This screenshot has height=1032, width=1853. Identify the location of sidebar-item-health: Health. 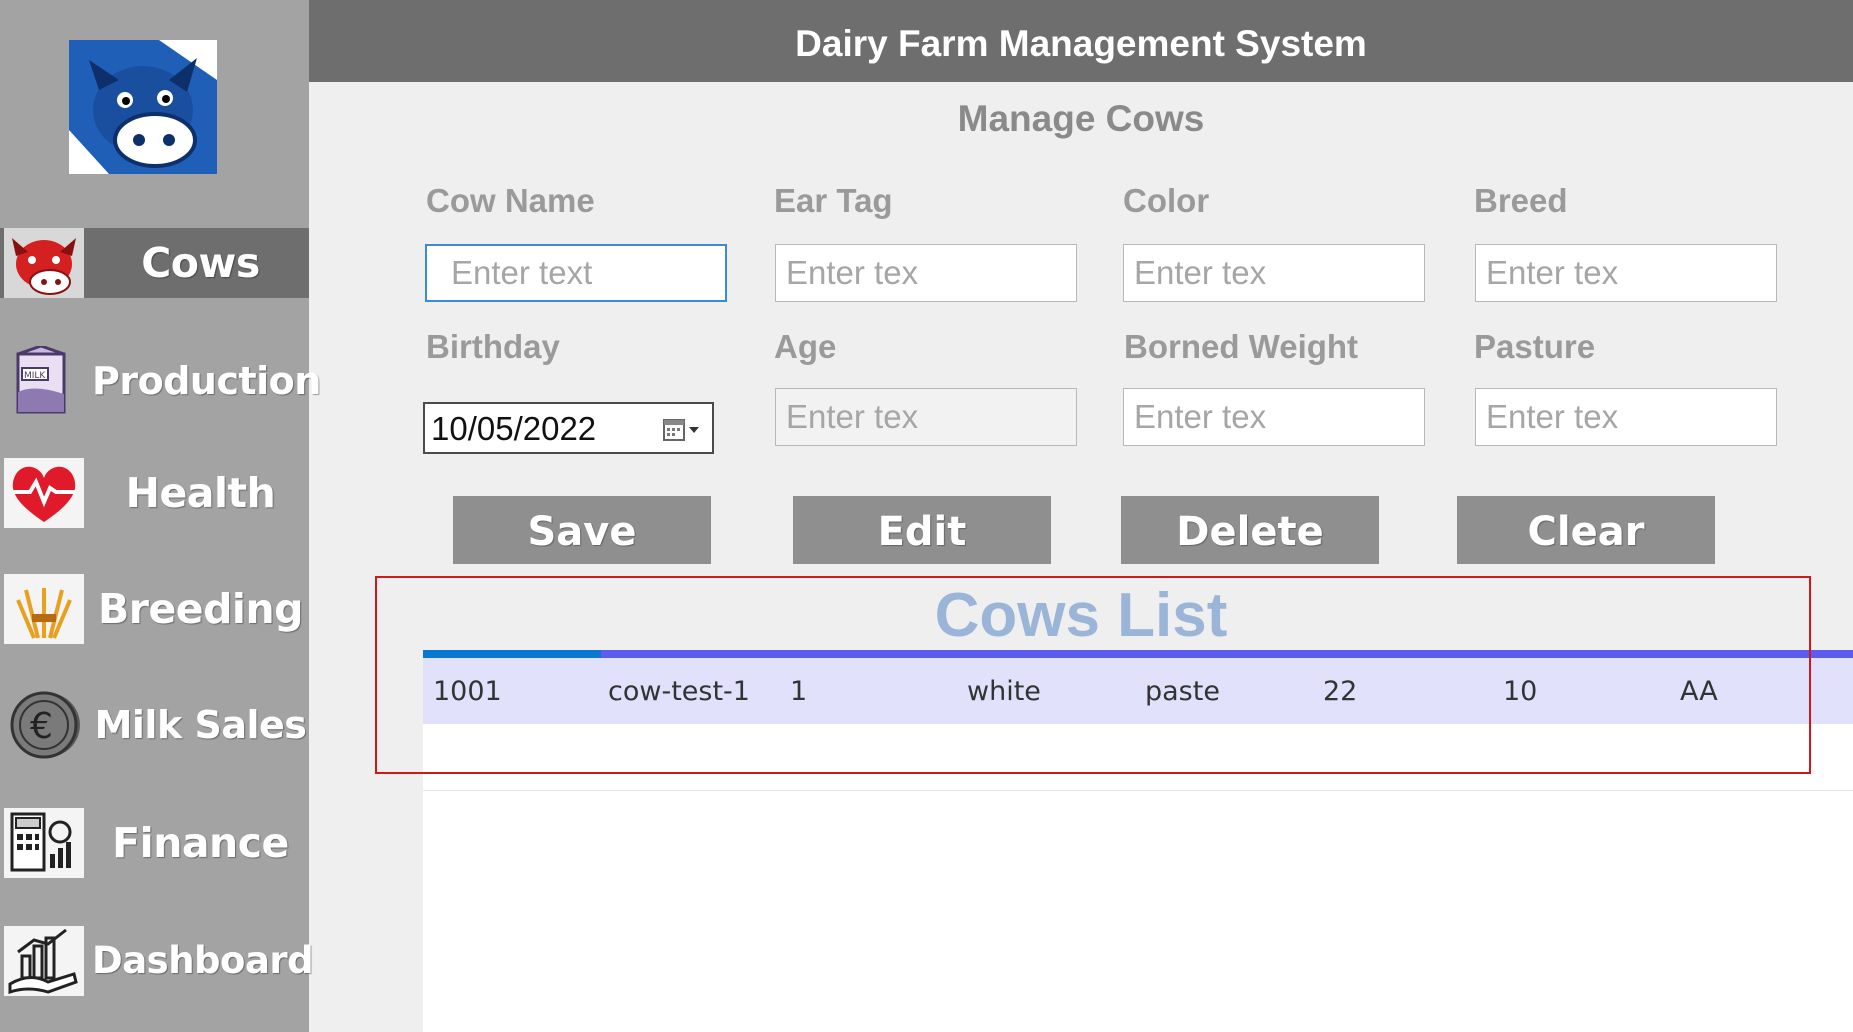
(154, 493).